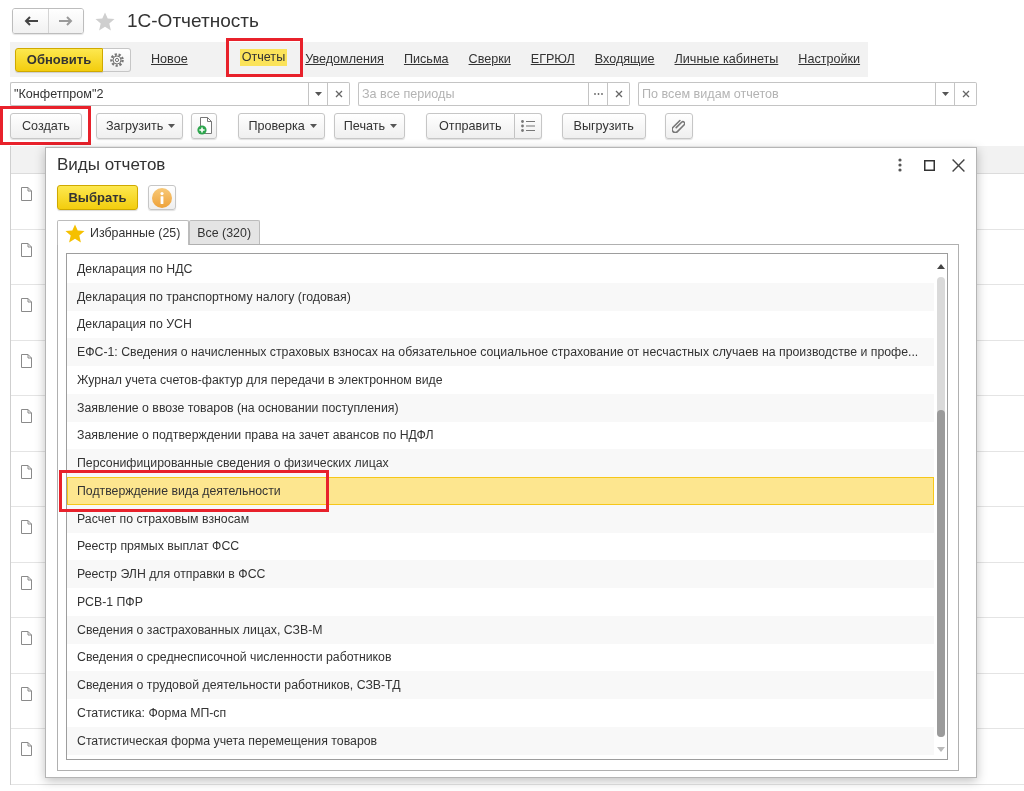  Describe the element at coordinates (500, 518) in the screenshot. I see `list-item: Расчет по страховым взносам` at that location.